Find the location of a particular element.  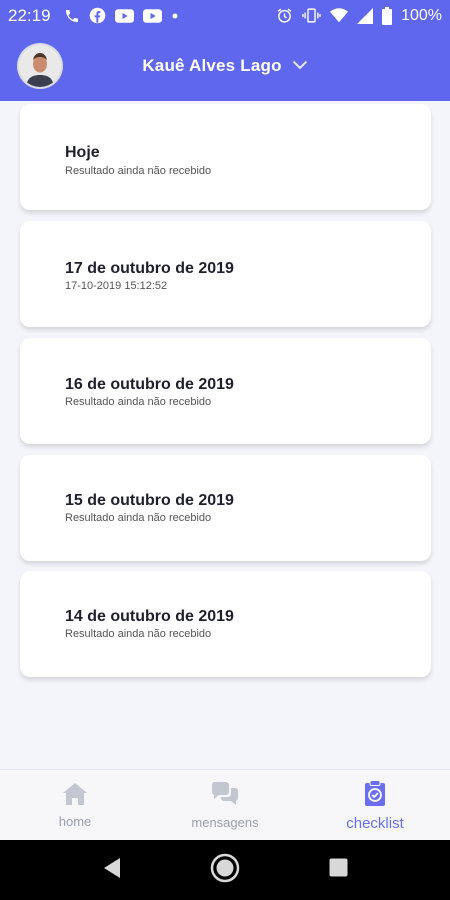

recents-icon is located at coordinates (338, 870).